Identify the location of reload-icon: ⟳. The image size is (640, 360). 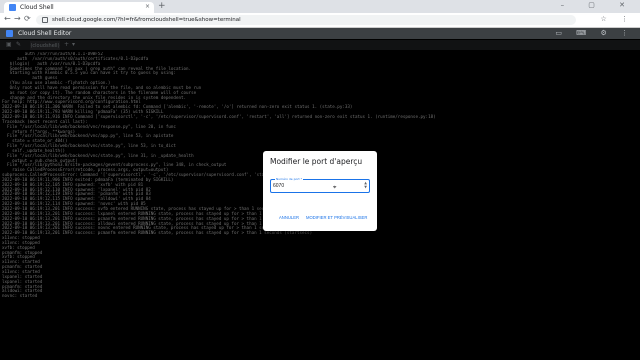
(27, 18).